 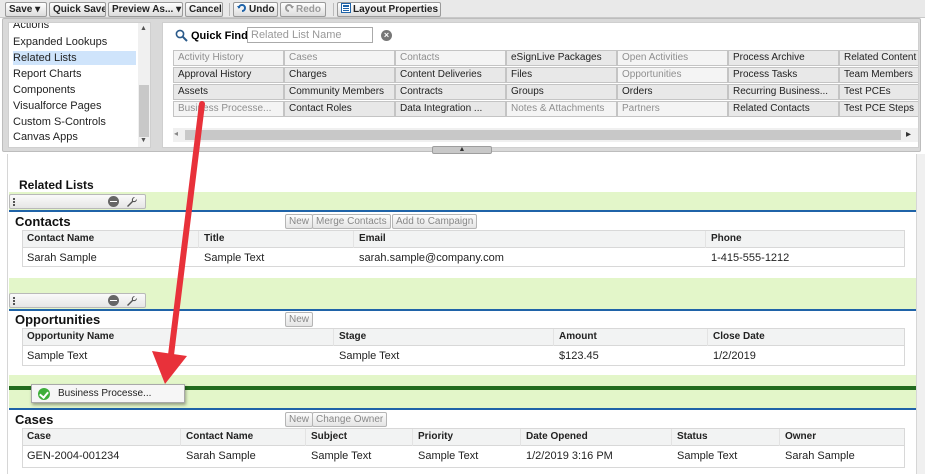 What do you see at coordinates (557, 436) in the screenshot?
I see `column-header: Date Opened` at bounding box center [557, 436].